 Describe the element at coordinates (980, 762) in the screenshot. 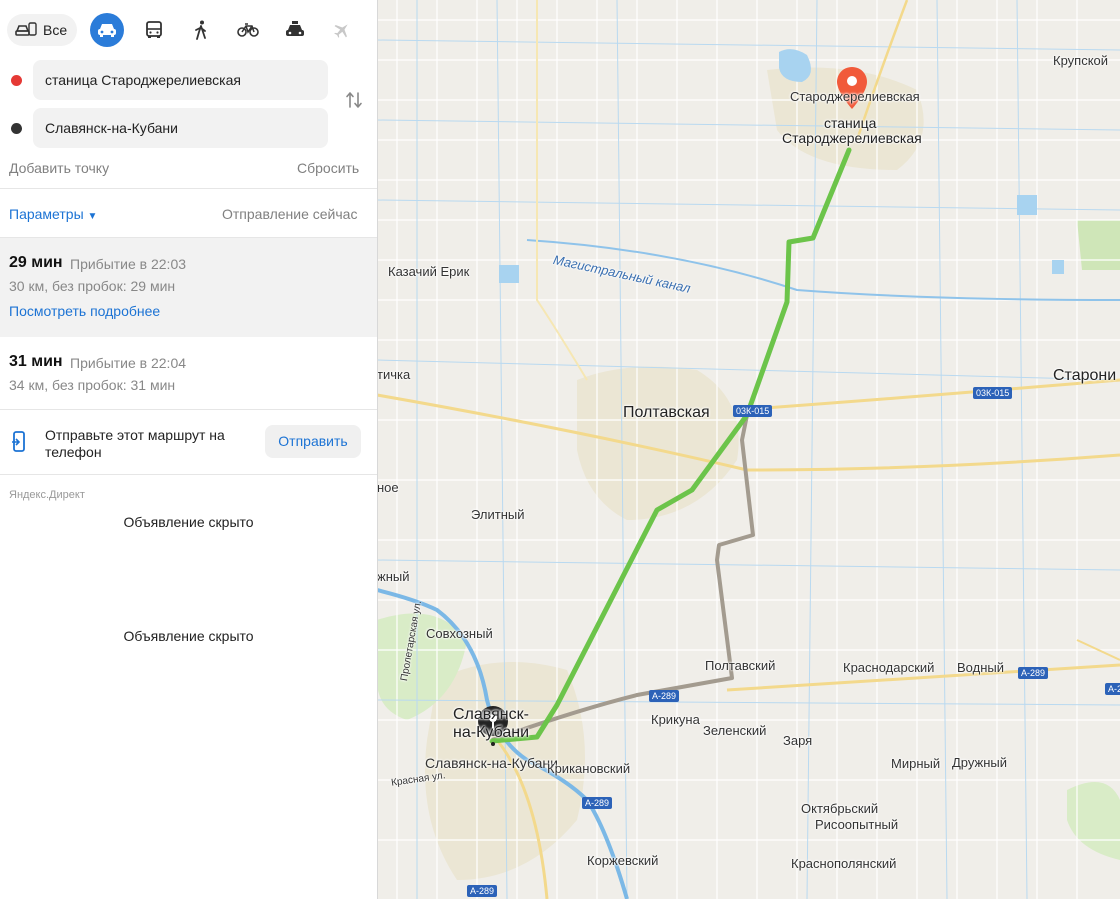

I see `map-label: Дружный` at that location.